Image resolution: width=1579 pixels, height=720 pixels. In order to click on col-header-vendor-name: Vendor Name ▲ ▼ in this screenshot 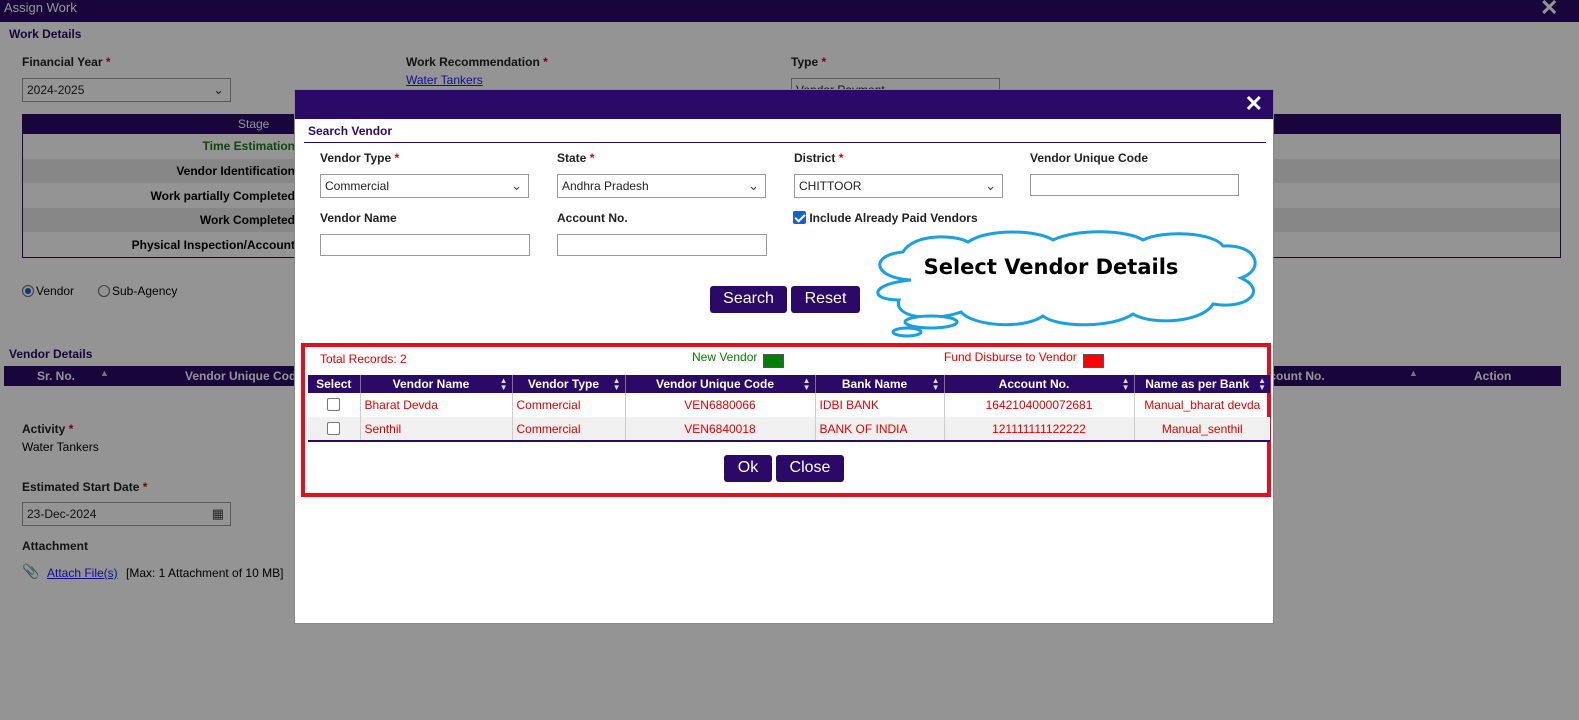, I will do `click(436, 384)`.